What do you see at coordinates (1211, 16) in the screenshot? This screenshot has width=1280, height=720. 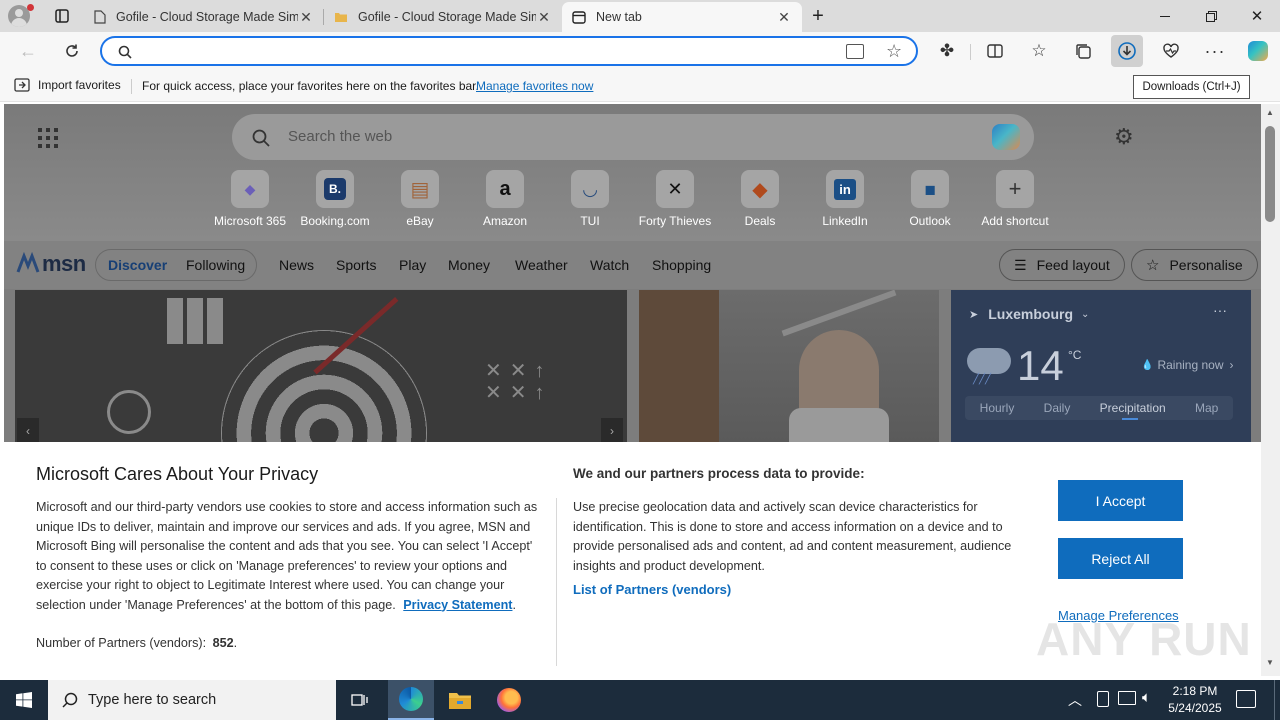 I see `restore-button` at bounding box center [1211, 16].